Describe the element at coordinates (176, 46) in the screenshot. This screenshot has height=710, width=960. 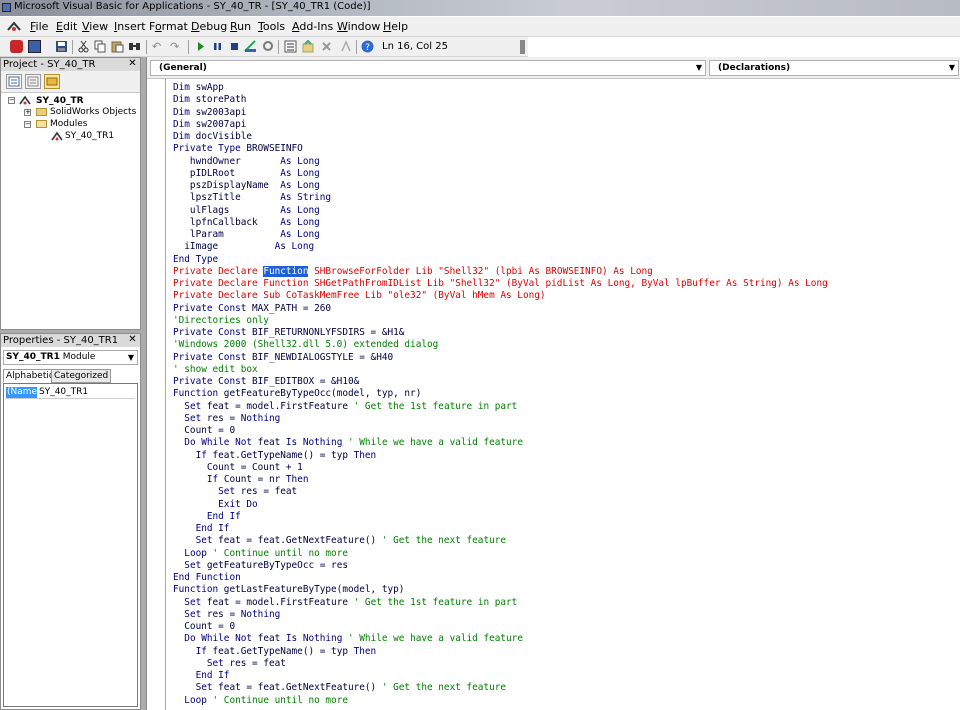
I see `redo-icon: ↷` at that location.